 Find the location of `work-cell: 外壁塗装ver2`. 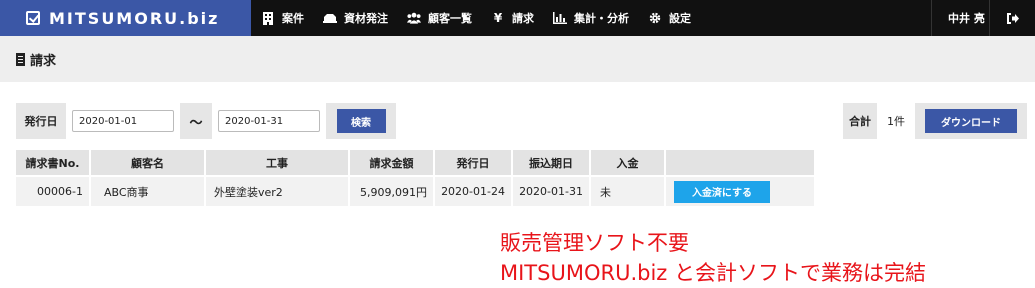

work-cell: 外壁塗装ver2 is located at coordinates (277, 190).